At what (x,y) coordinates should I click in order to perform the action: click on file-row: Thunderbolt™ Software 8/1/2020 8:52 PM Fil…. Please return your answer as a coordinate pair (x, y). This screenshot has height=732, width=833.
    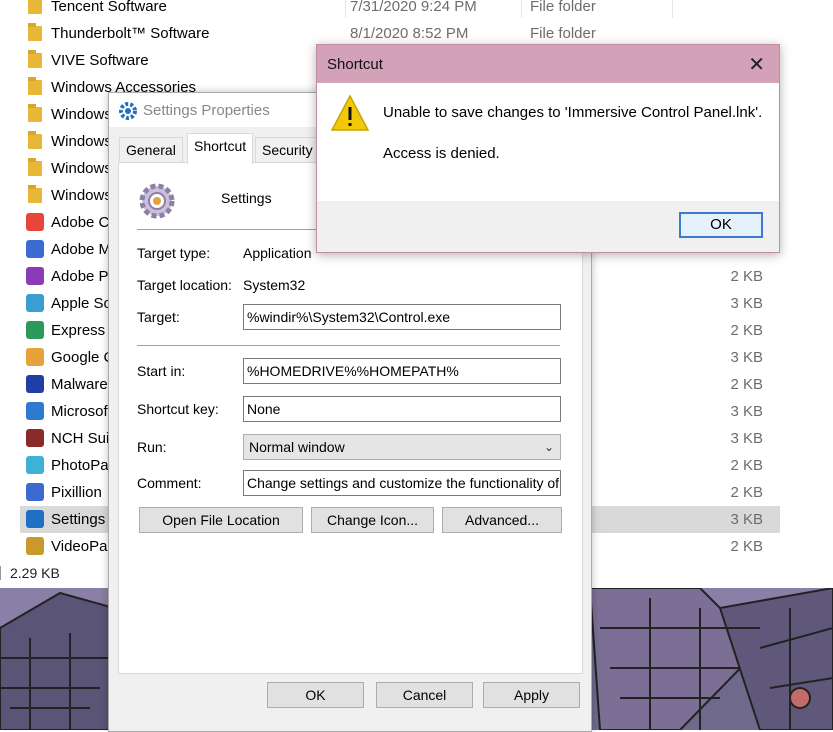
    Looking at the image, I should click on (400, 33).